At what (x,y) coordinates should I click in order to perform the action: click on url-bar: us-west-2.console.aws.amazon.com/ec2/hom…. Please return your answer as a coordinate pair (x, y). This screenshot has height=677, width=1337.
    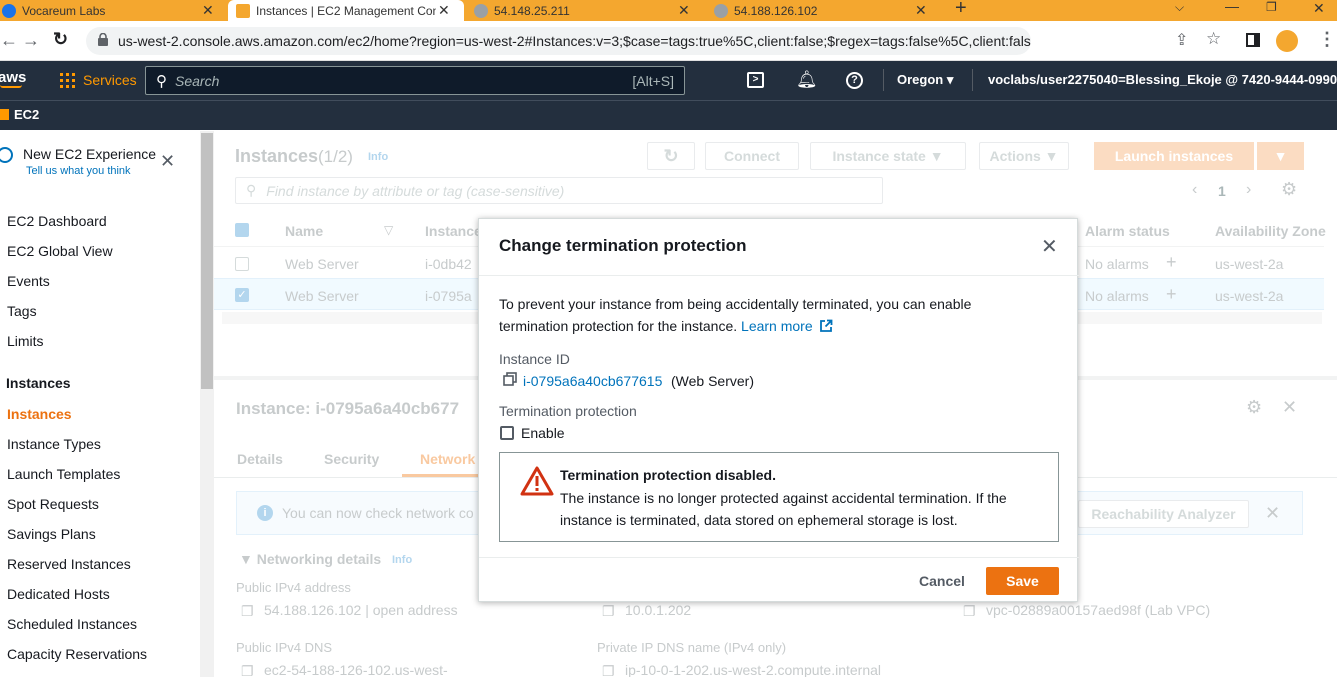
    Looking at the image, I should click on (558, 41).